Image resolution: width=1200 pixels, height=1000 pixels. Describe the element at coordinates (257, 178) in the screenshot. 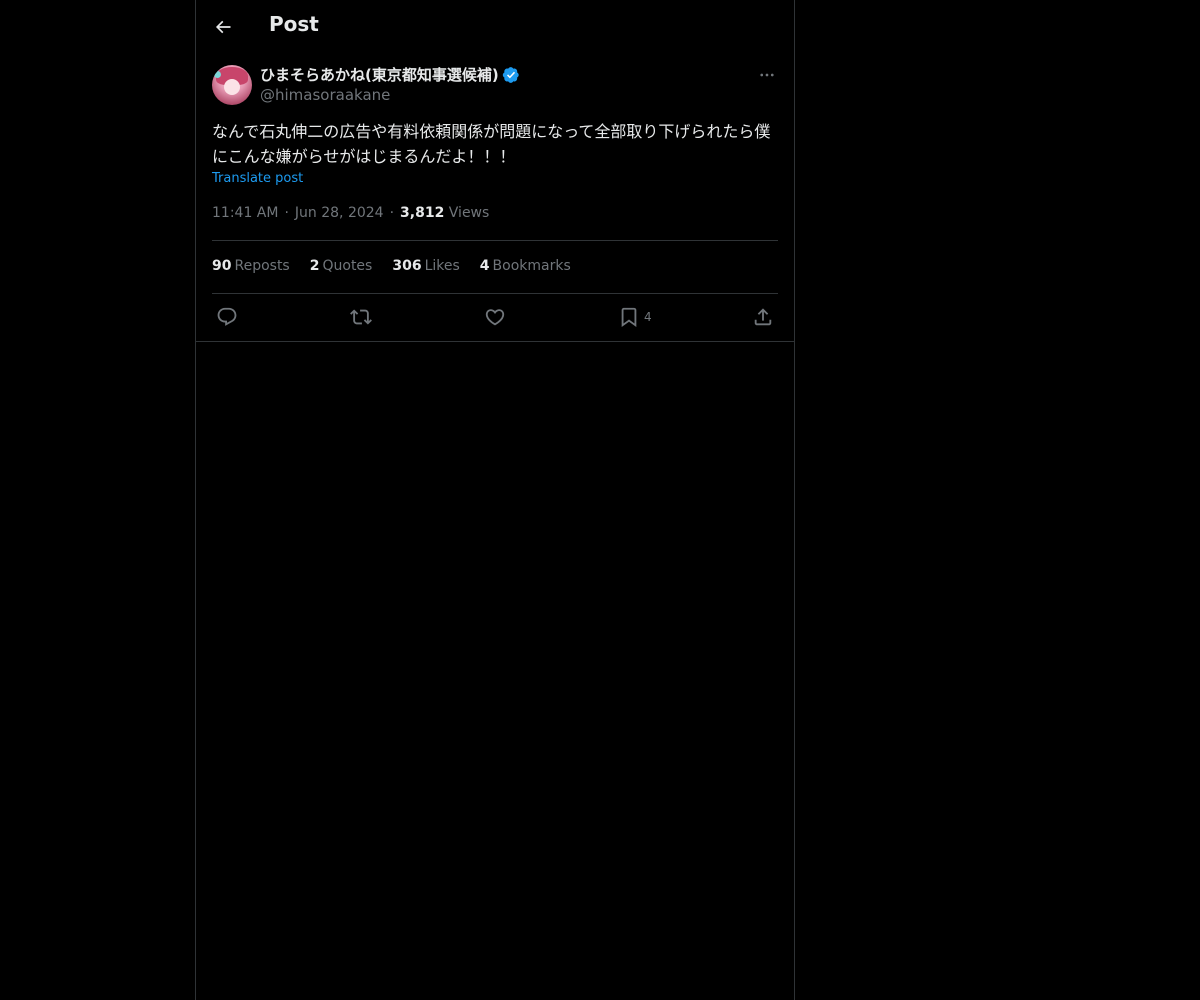

I see `translate-post-link: Translate post` at that location.